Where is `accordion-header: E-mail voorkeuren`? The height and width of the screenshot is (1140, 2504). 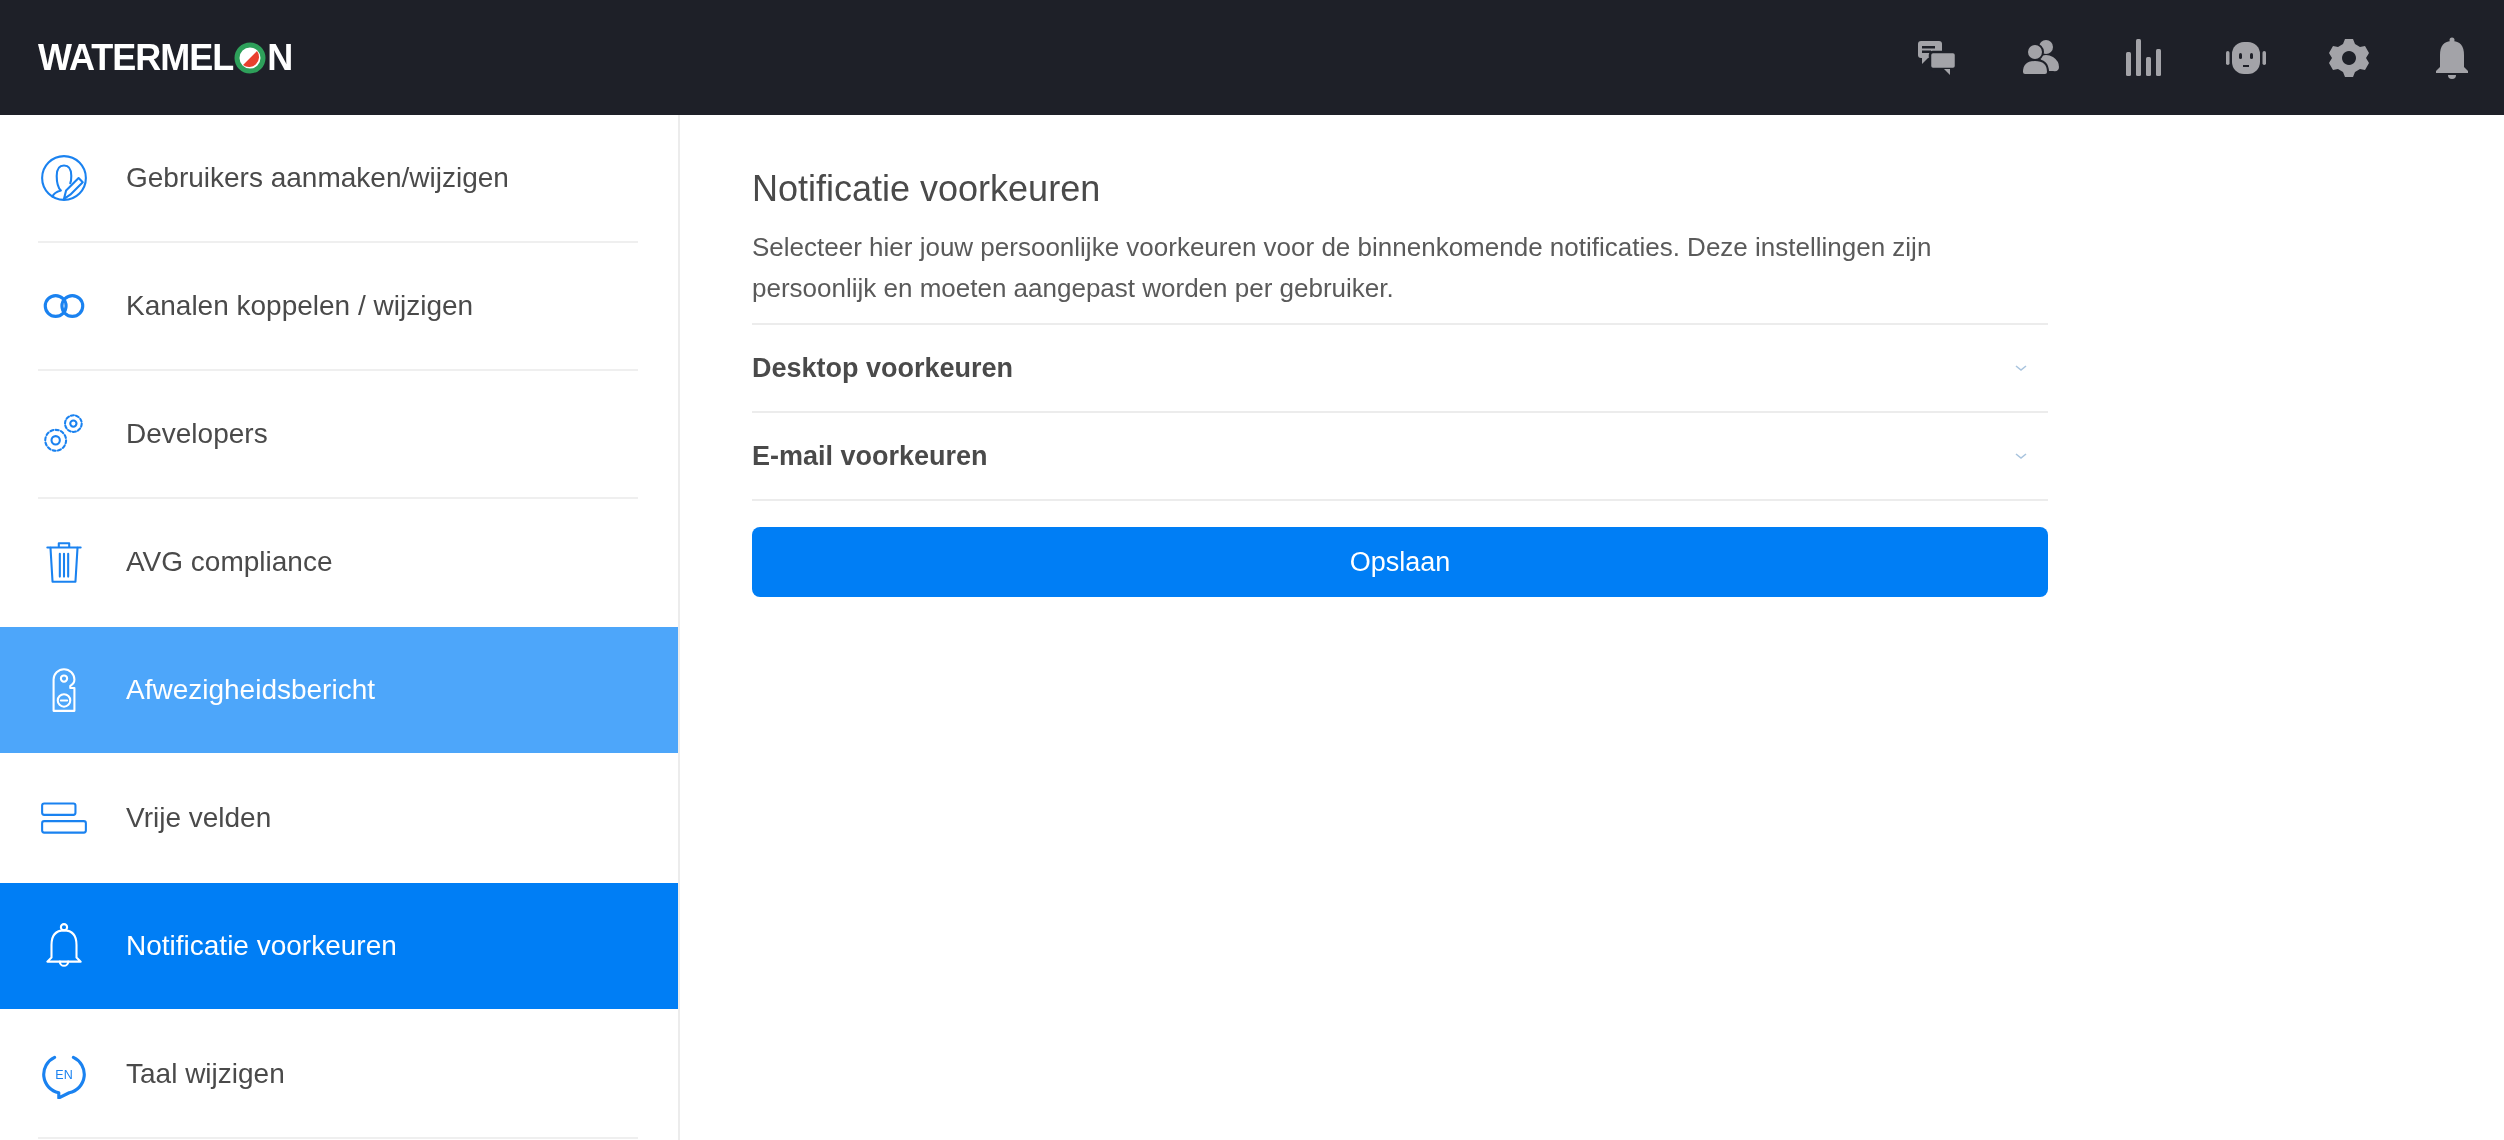 accordion-header: E-mail voorkeuren is located at coordinates (1400, 457).